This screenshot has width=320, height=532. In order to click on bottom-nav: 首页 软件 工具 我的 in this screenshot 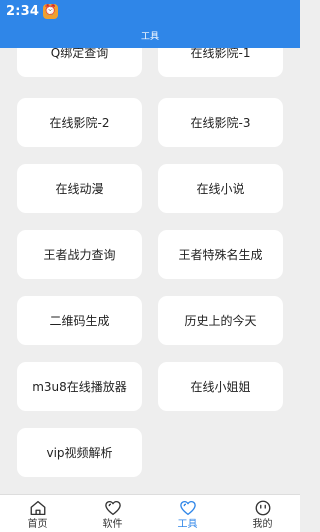, I will do `click(150, 513)`.